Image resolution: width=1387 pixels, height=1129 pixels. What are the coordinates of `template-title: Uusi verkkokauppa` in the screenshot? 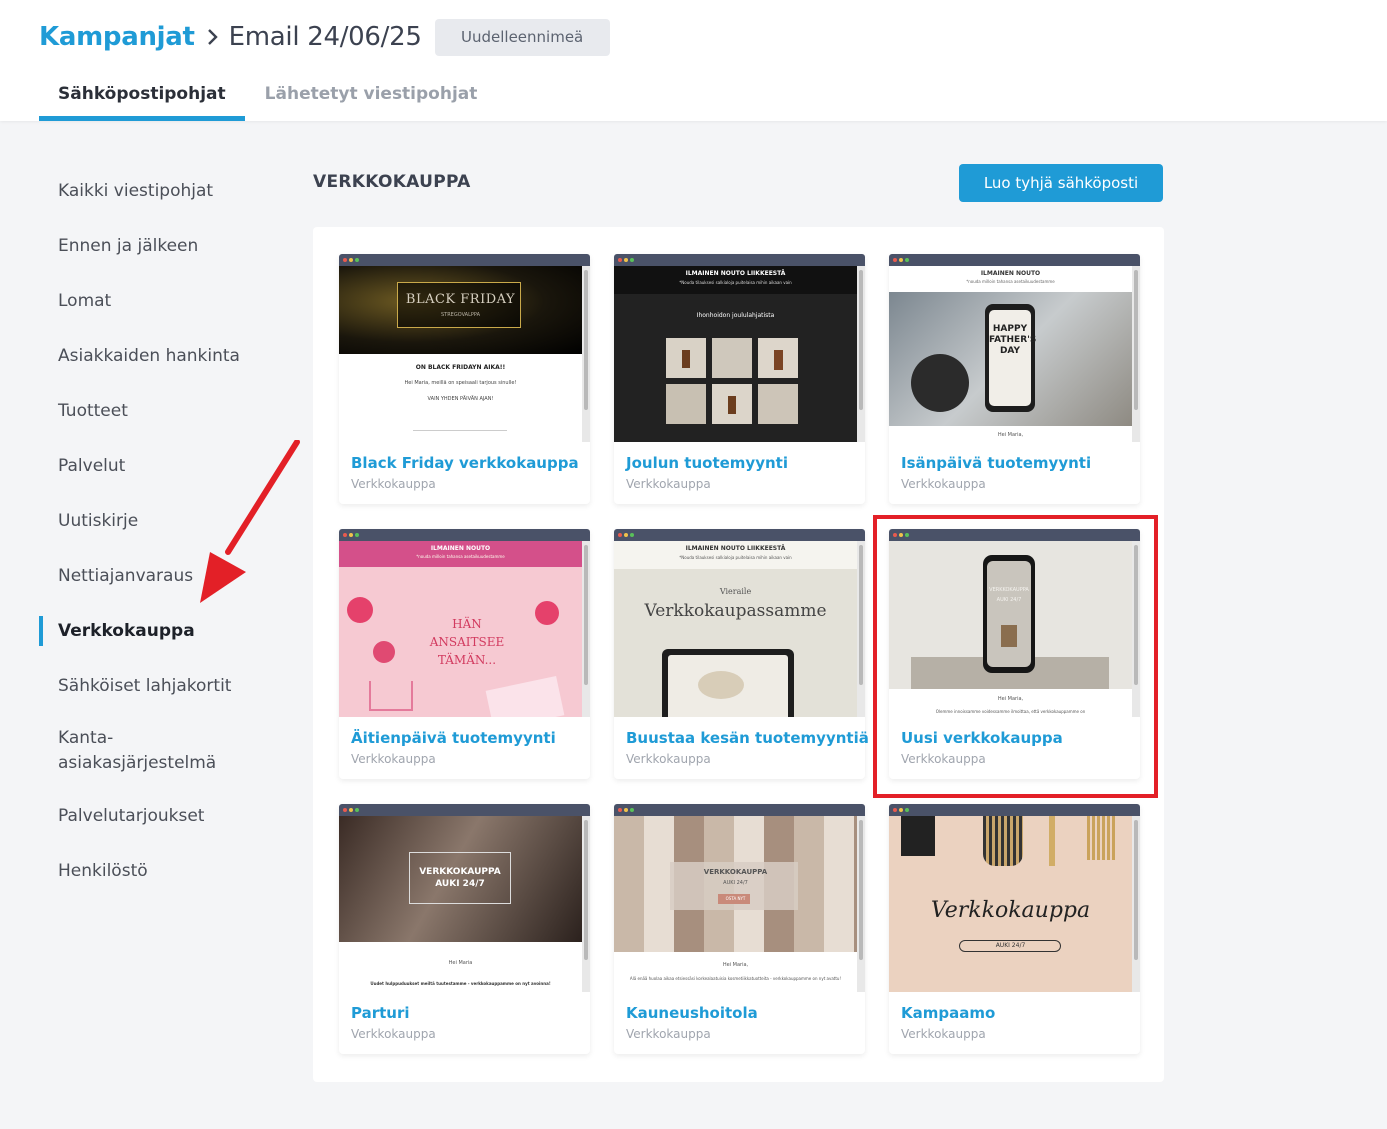 It's located at (982, 738).